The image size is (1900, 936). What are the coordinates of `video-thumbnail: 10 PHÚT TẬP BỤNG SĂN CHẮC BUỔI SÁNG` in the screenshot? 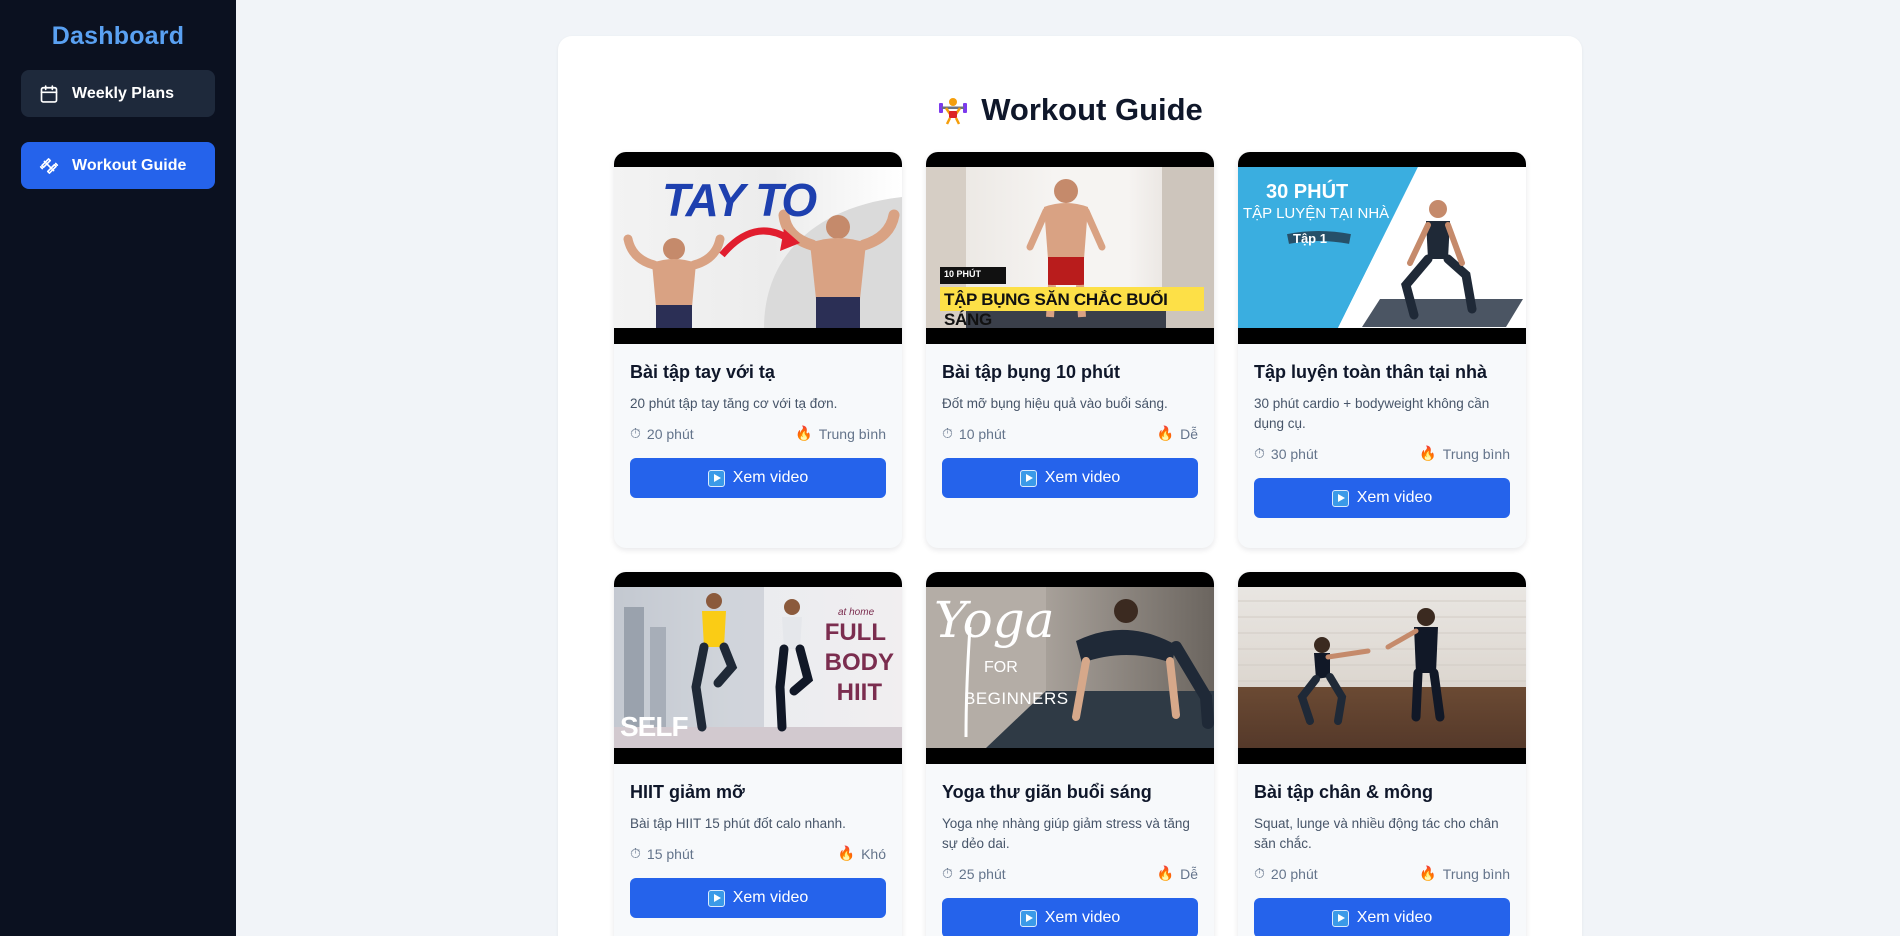 It's located at (1070, 248).